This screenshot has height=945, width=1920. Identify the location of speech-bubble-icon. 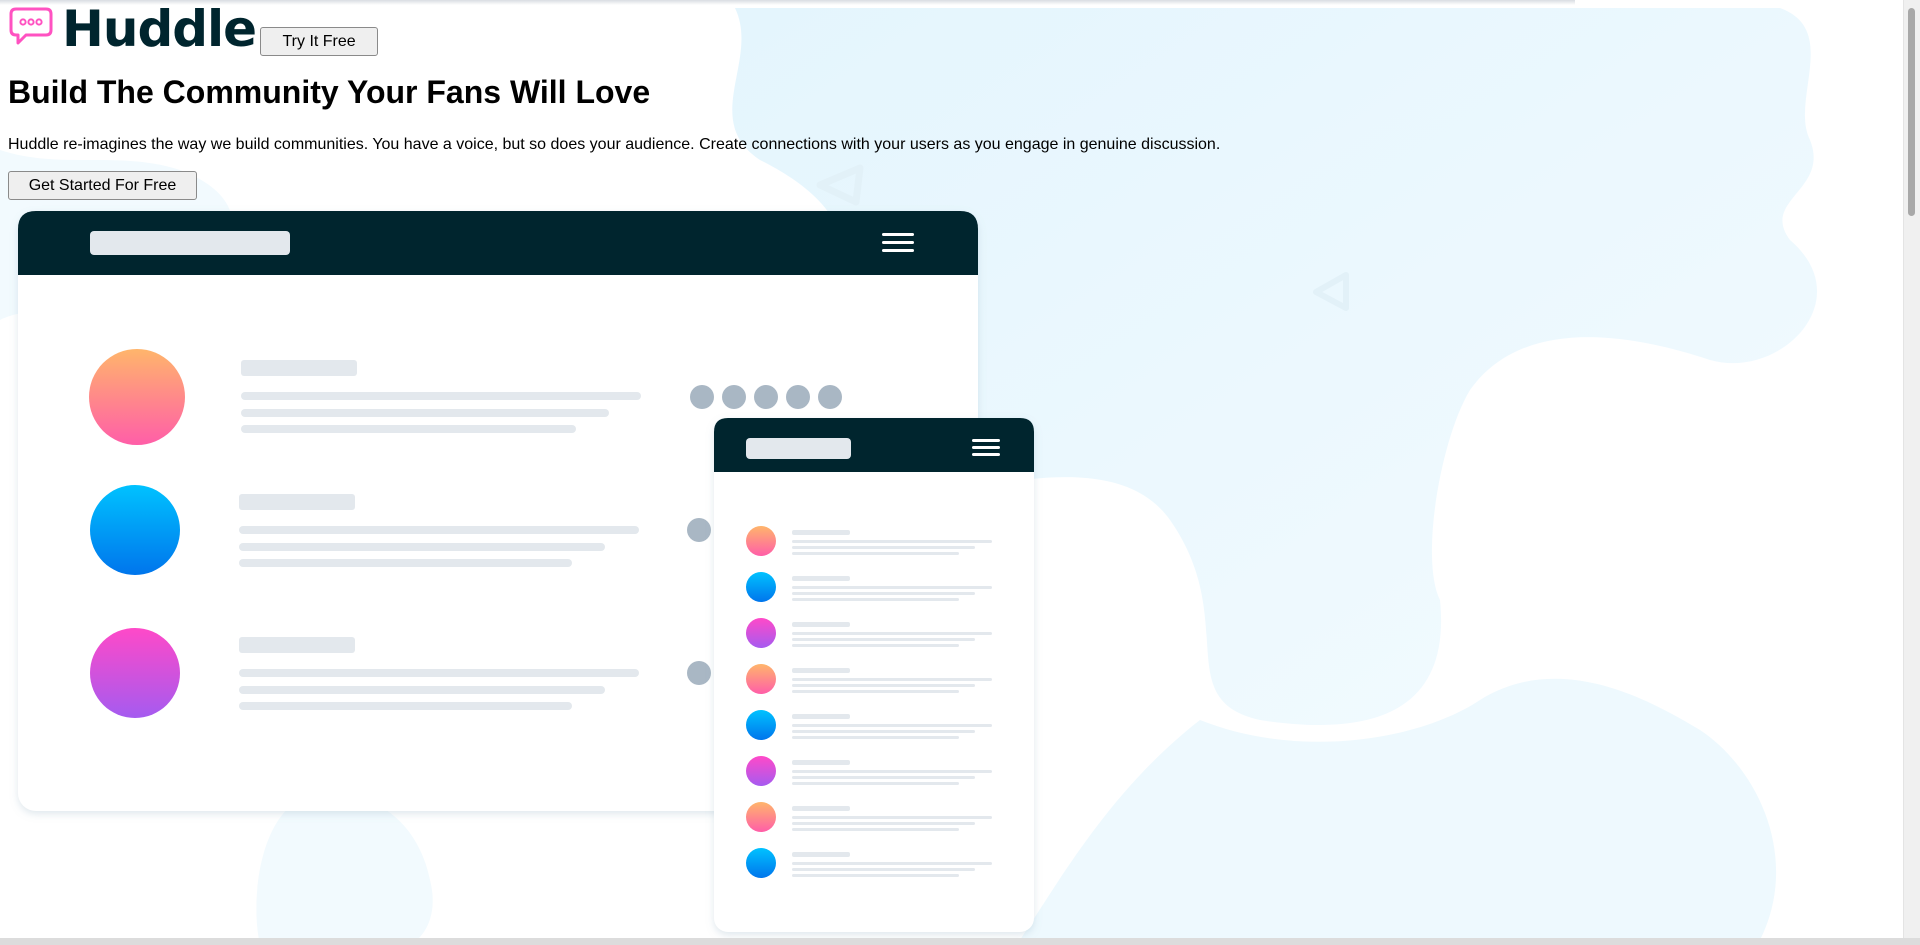
(31, 26).